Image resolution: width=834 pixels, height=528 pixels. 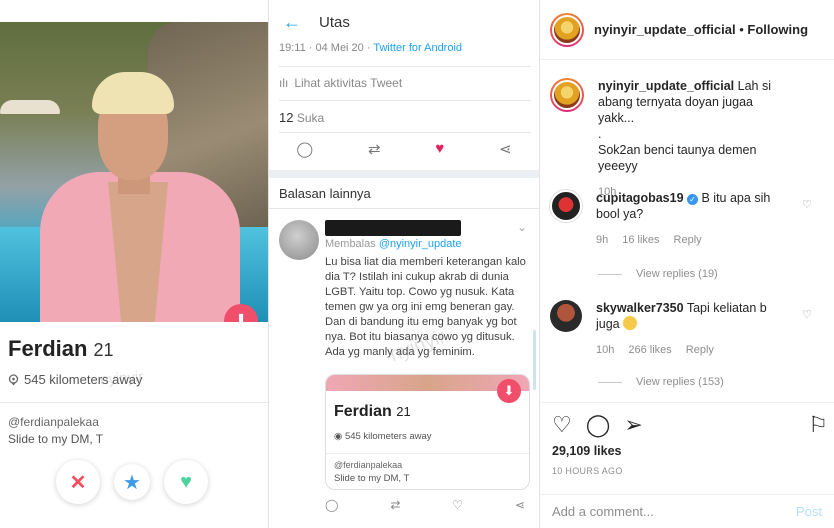 I want to click on view-replies-label: View replies (153), so click(x=680, y=382).